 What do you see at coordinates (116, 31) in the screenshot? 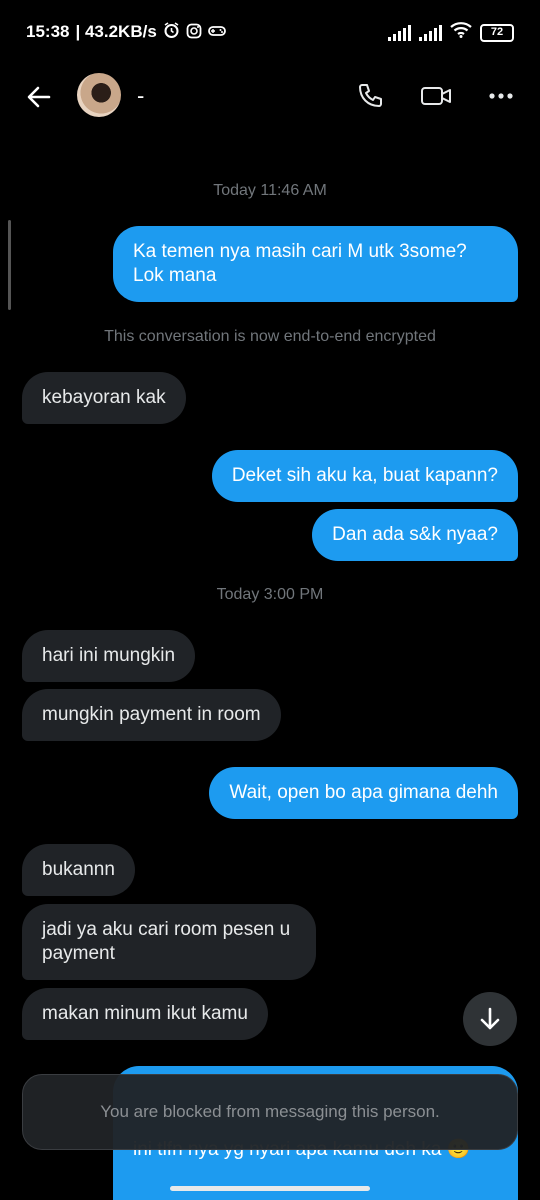
I see `network-speed: | 43.2KB/s` at bounding box center [116, 31].